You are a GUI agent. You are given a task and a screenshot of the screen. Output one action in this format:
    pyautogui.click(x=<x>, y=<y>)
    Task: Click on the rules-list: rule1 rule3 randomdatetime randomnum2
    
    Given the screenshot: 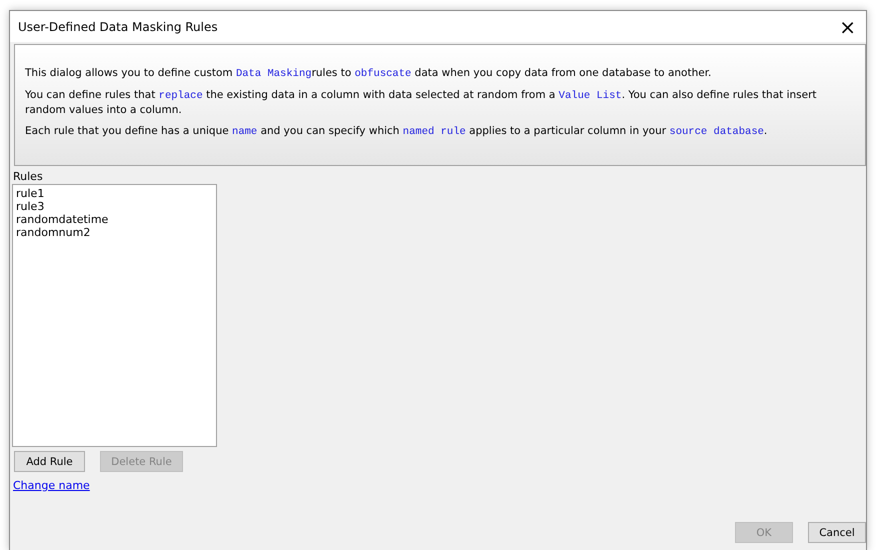 What is the action you would take?
    pyautogui.click(x=114, y=315)
    